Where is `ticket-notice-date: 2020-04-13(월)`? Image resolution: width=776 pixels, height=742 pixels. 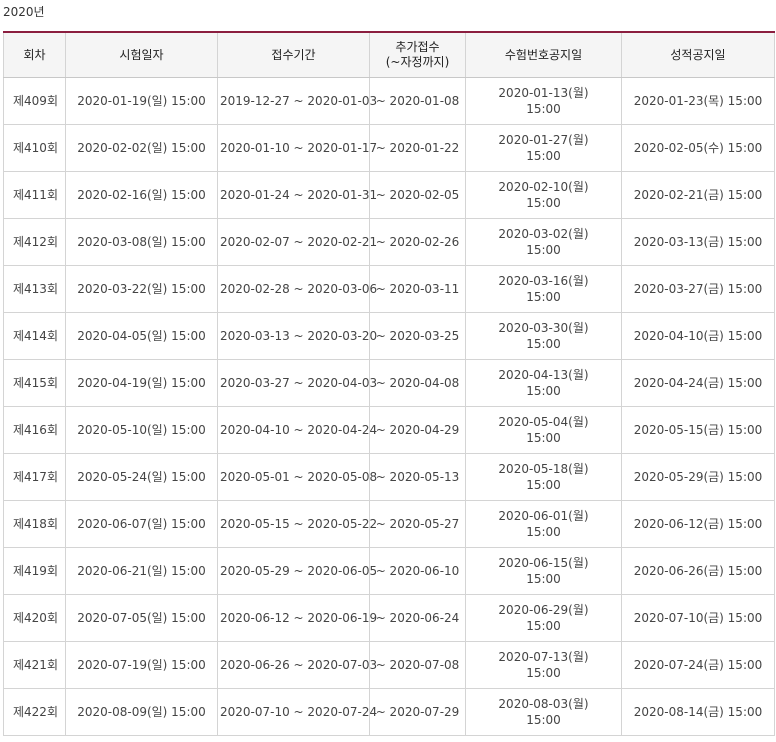 ticket-notice-date: 2020-04-13(월) is located at coordinates (543, 375).